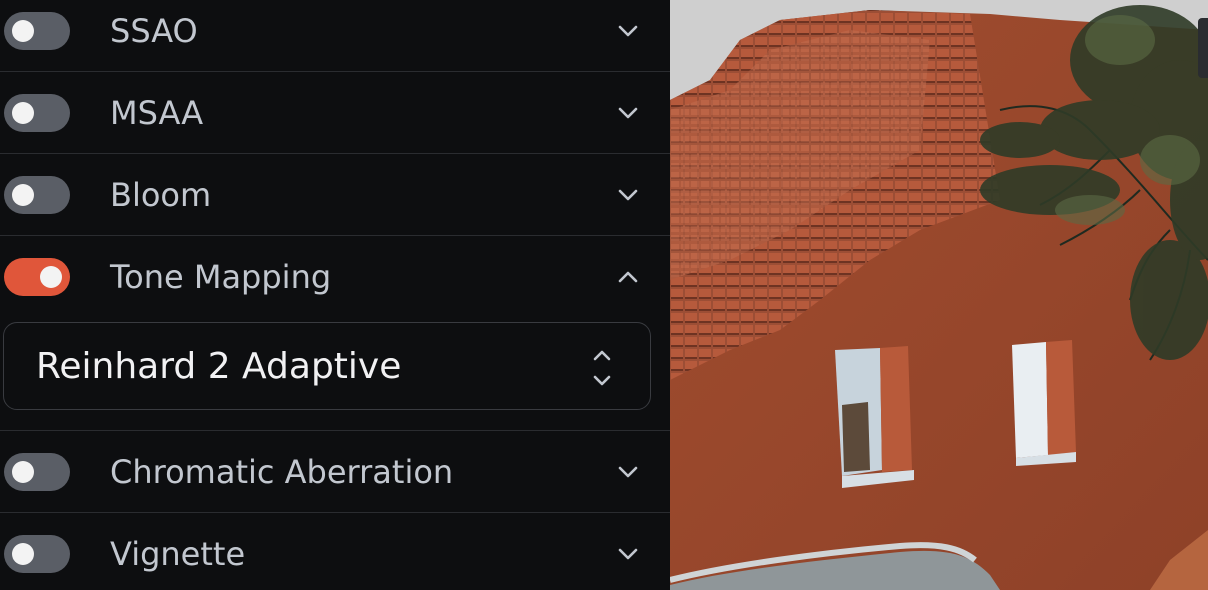 This screenshot has height=590, width=1208. I want to click on window-right-frame, so click(1061, 397).